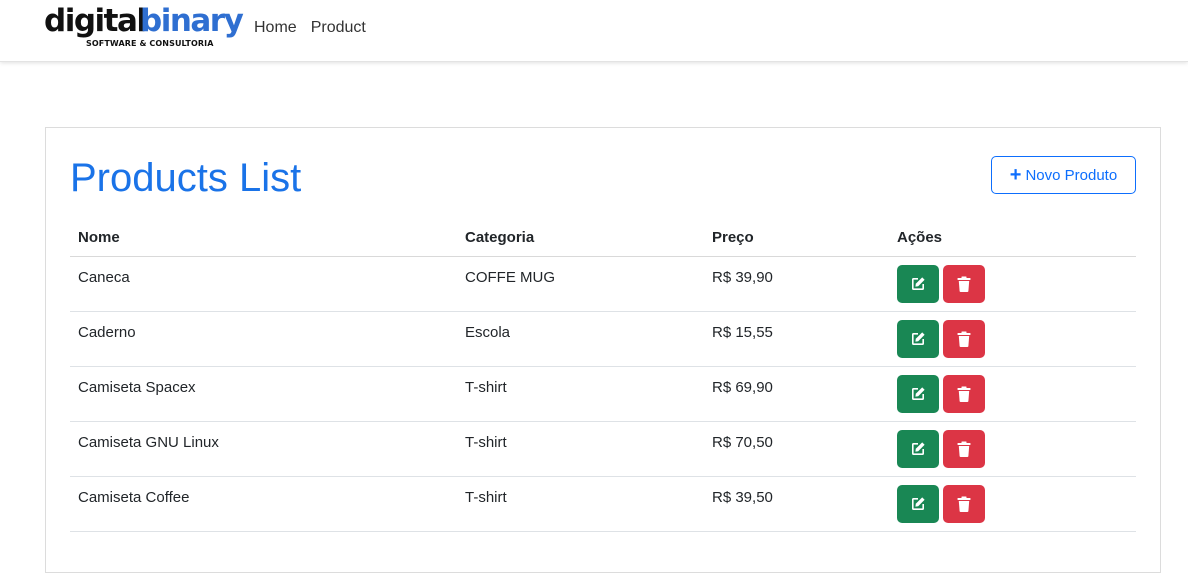 The width and height of the screenshot is (1188, 584). Describe the element at coordinates (95, 21) in the screenshot. I see `brand-name-part1: digital` at that location.